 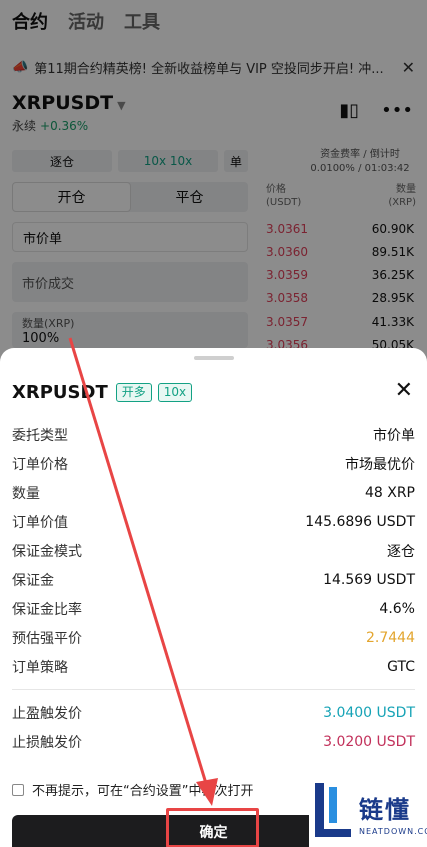 What do you see at coordinates (390, 637) in the screenshot?
I see `detail-value: 2.7444` at bounding box center [390, 637].